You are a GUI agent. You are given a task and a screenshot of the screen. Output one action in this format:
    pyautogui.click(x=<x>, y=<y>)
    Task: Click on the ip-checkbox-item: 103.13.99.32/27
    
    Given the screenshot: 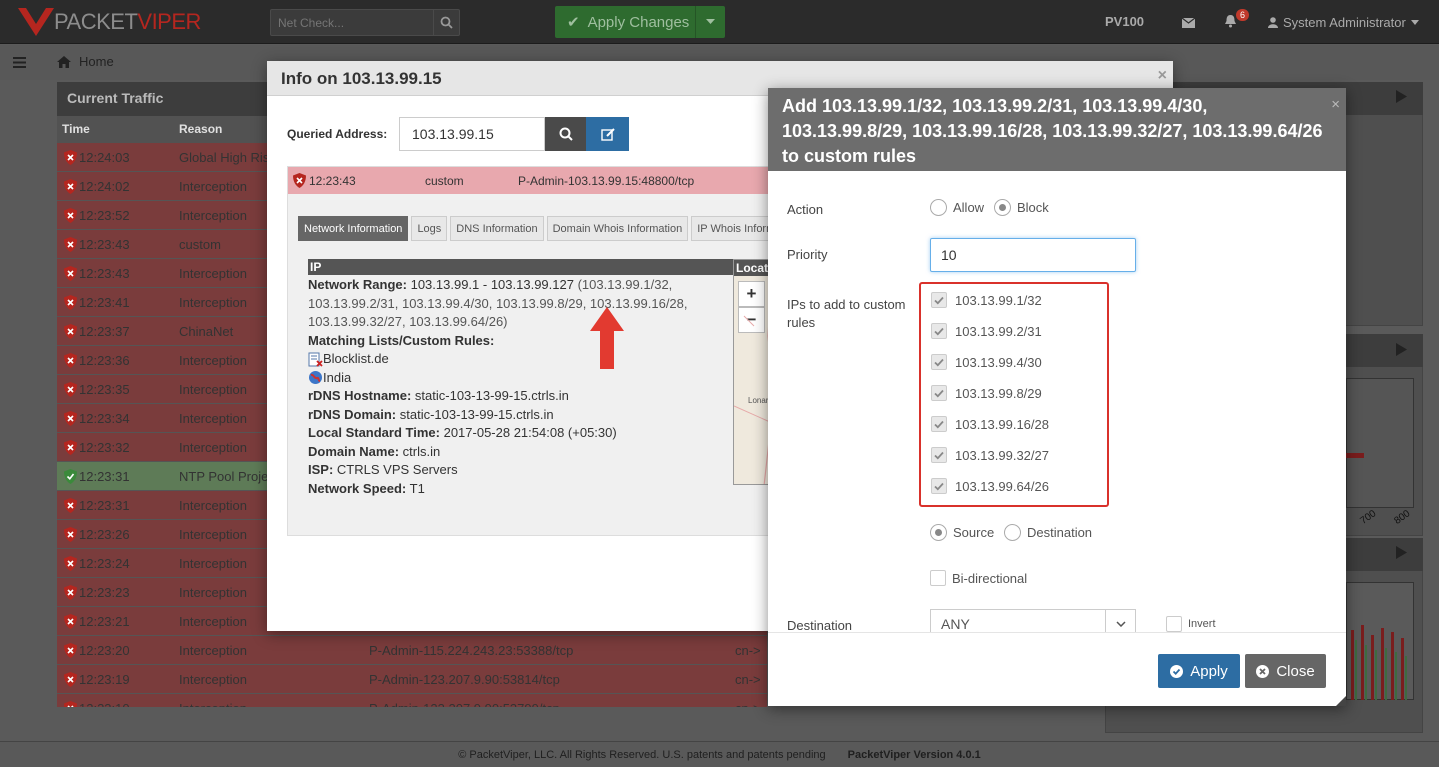 What is the action you would take?
    pyautogui.click(x=990, y=455)
    